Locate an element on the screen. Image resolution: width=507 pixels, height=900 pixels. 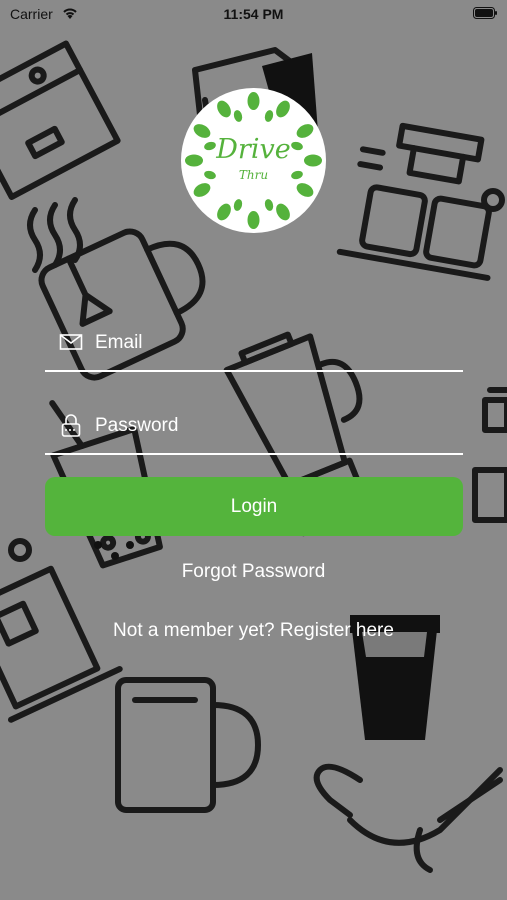
email-input is located at coordinates (275, 343).